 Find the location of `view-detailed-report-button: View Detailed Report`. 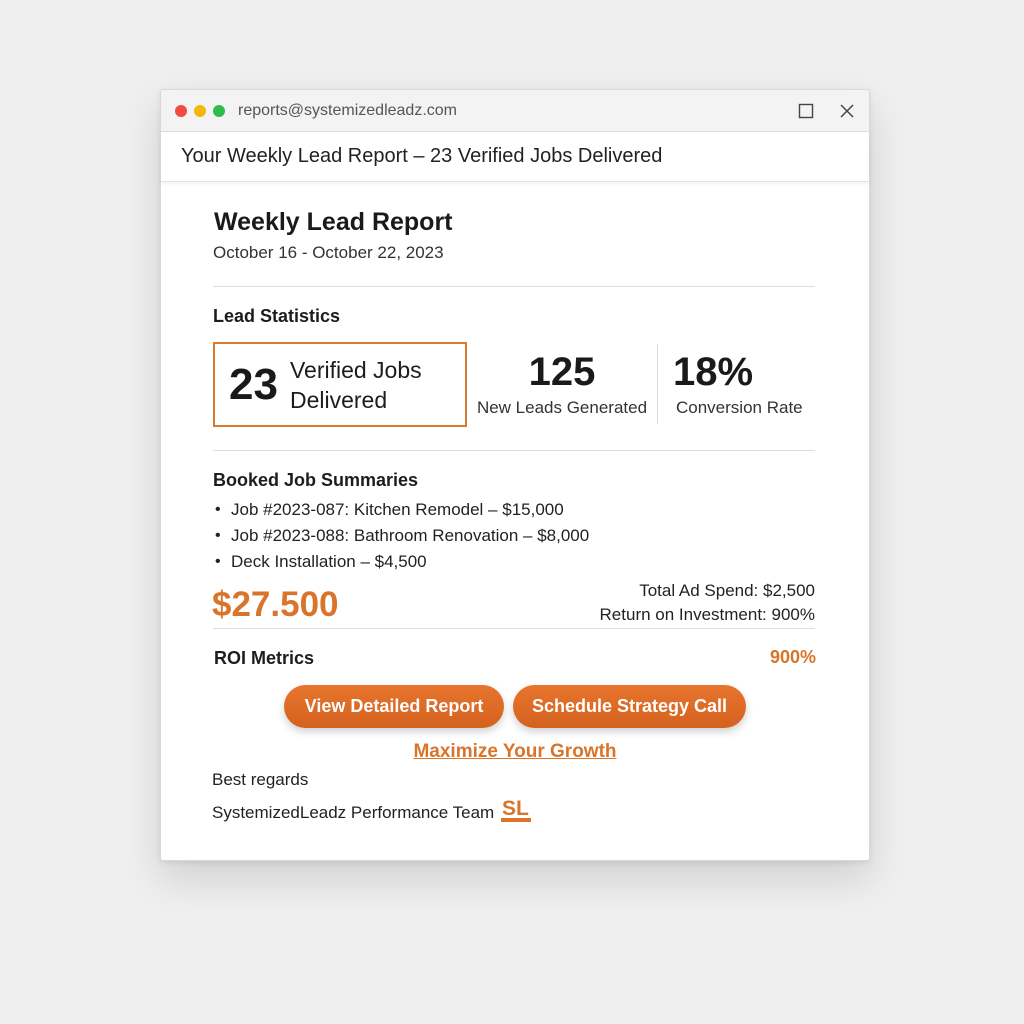

view-detailed-report-button: View Detailed Report is located at coordinates (394, 706).